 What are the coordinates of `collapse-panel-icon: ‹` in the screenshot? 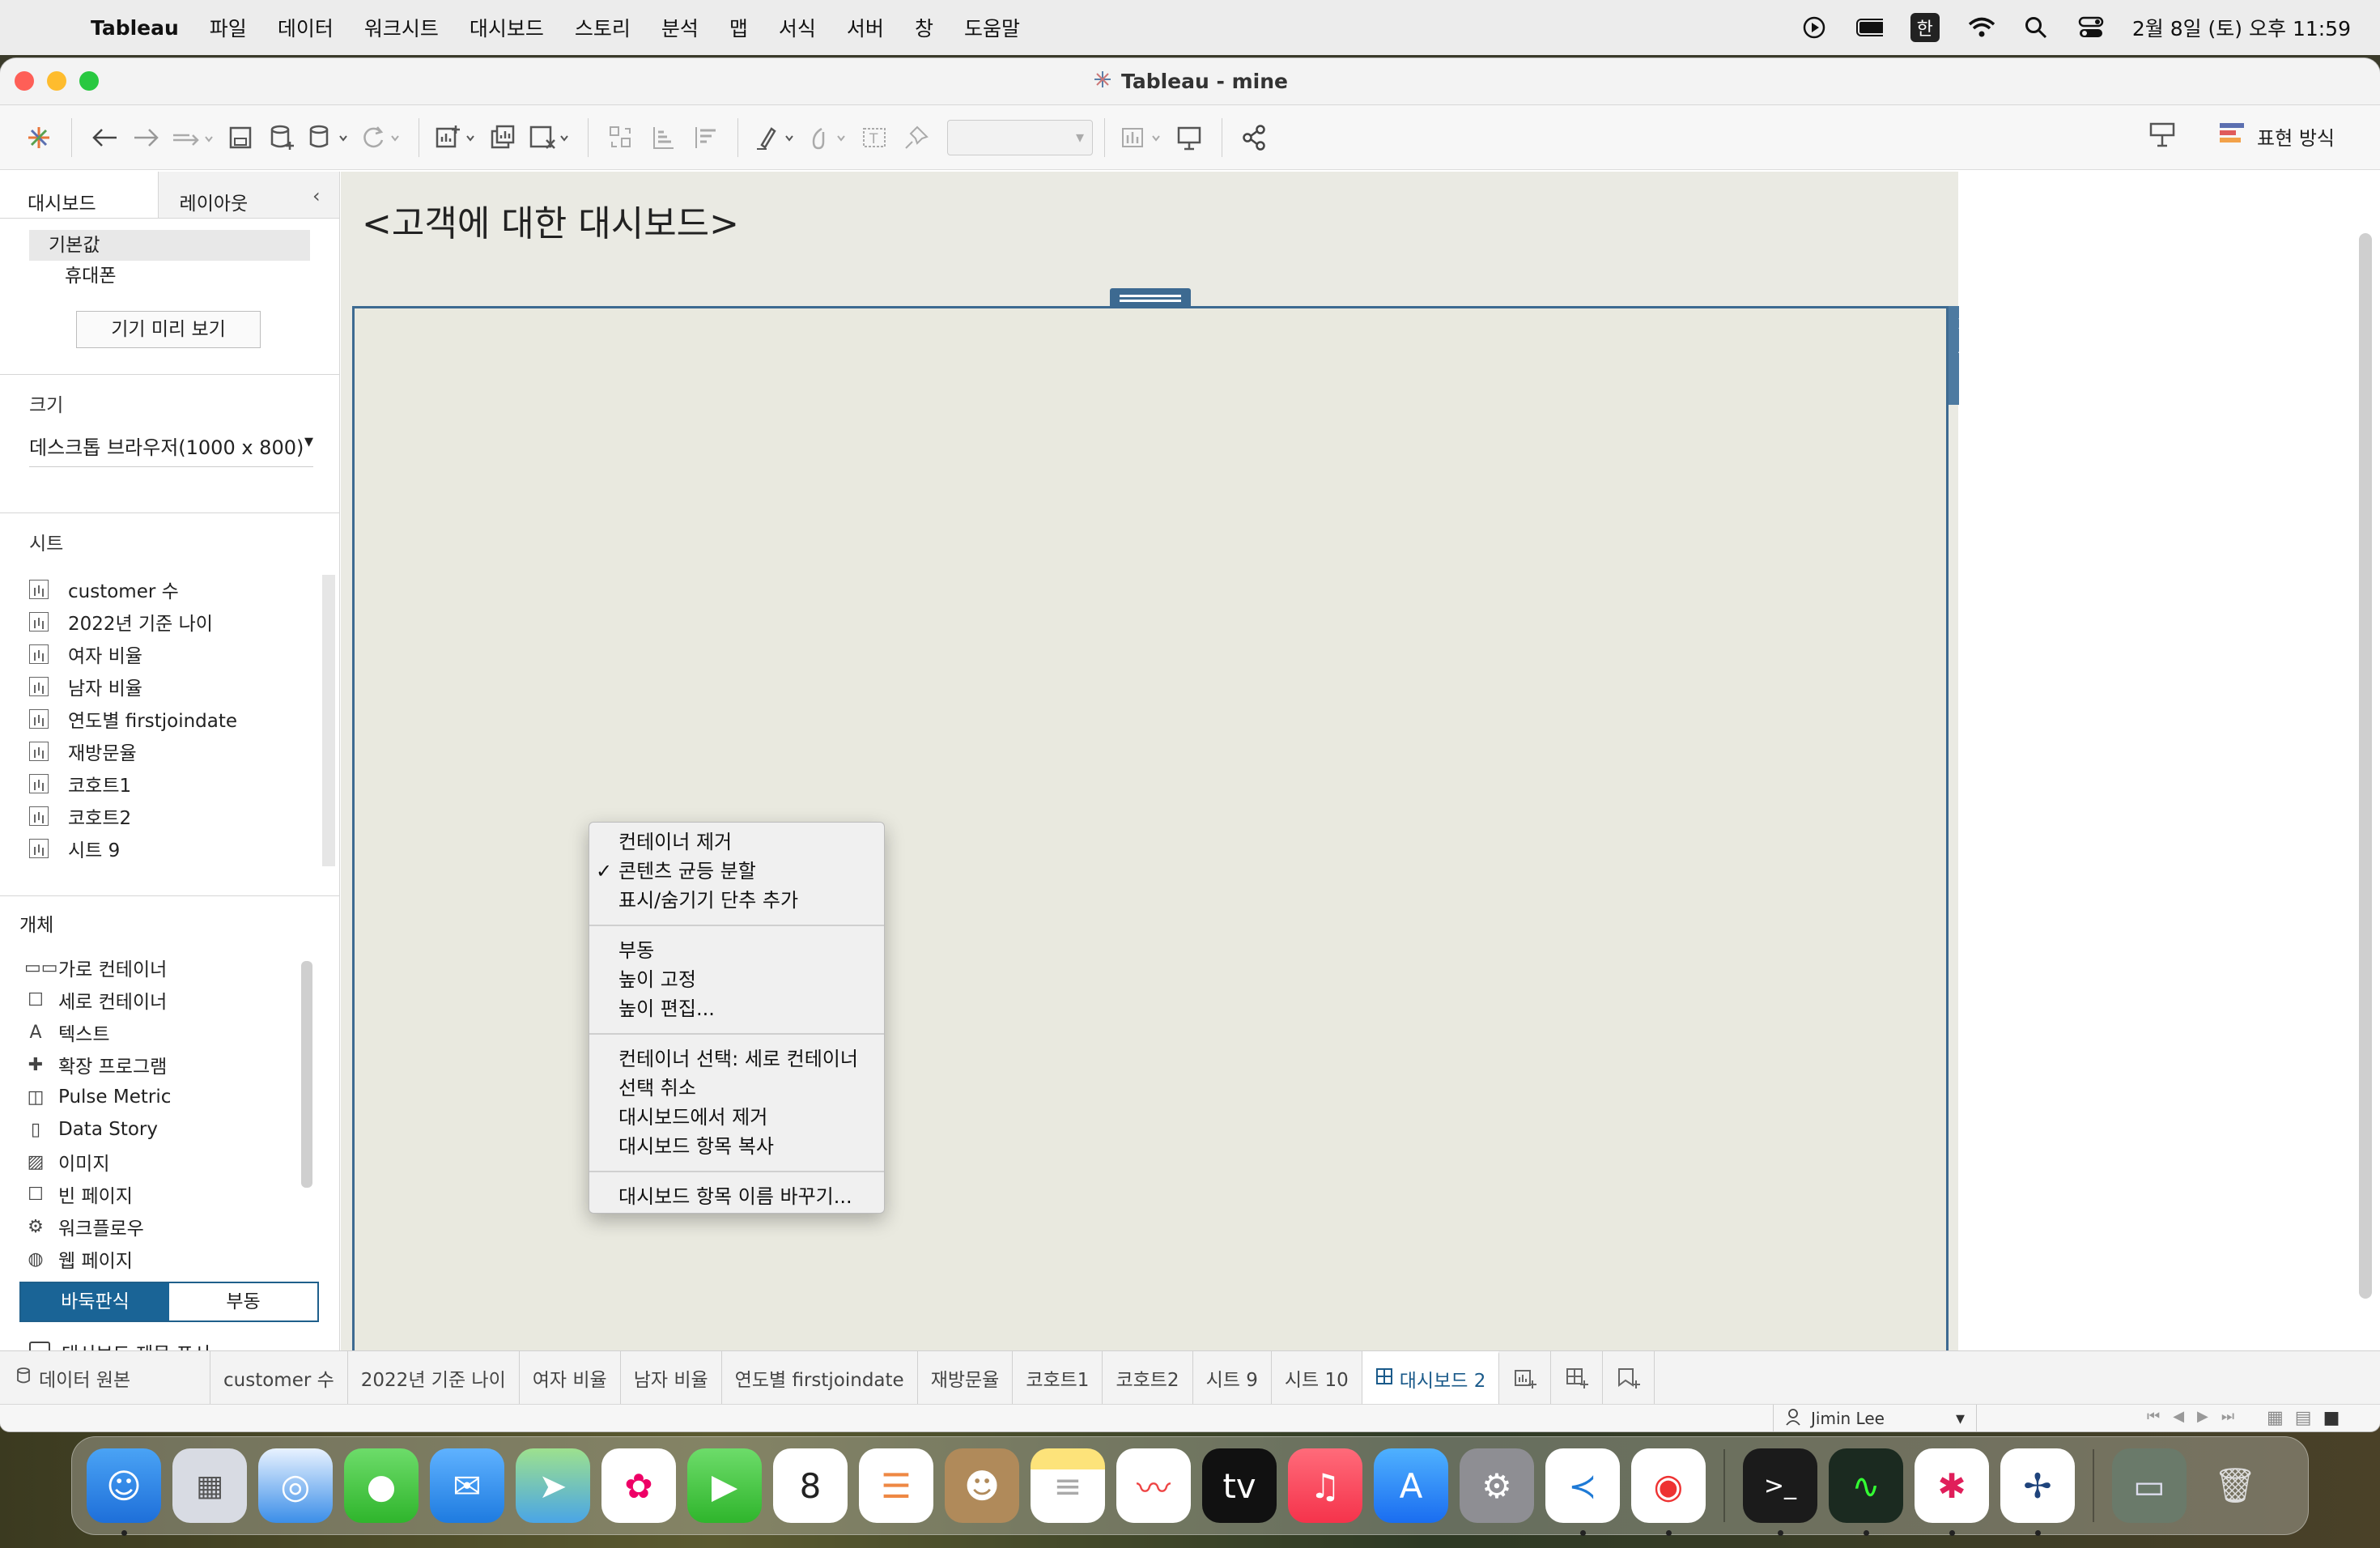 It's located at (316, 196).